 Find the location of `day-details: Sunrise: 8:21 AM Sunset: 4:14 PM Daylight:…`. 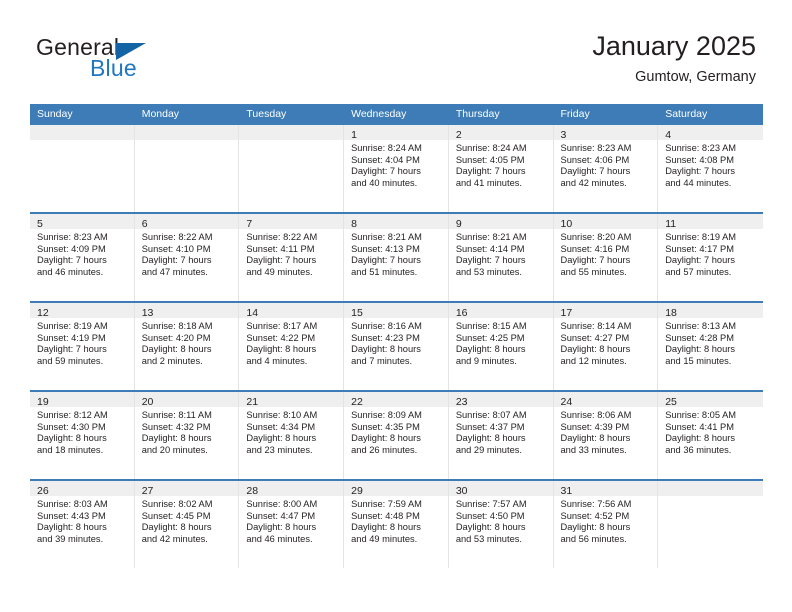

day-details: Sunrise: 8:21 AM Sunset: 4:14 PM Daylight:… is located at coordinates (501, 253).